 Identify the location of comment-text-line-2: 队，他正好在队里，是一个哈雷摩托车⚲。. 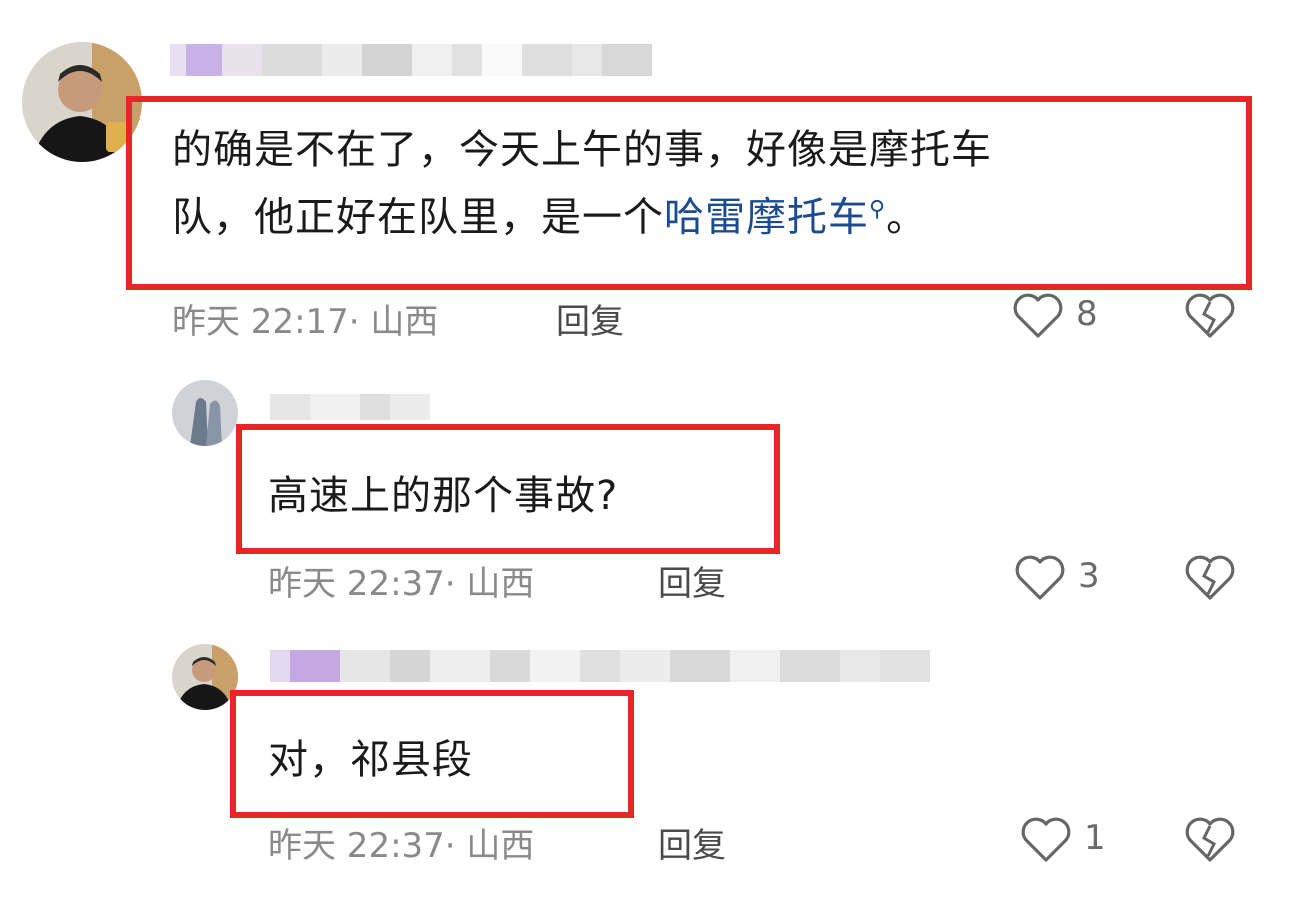
(582, 213).